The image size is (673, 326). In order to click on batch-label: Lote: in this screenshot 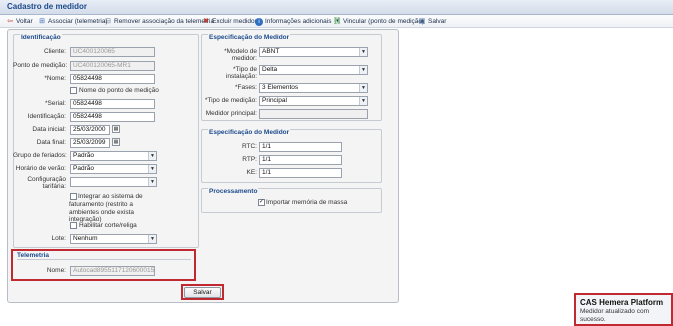, I will do `click(58, 238)`.